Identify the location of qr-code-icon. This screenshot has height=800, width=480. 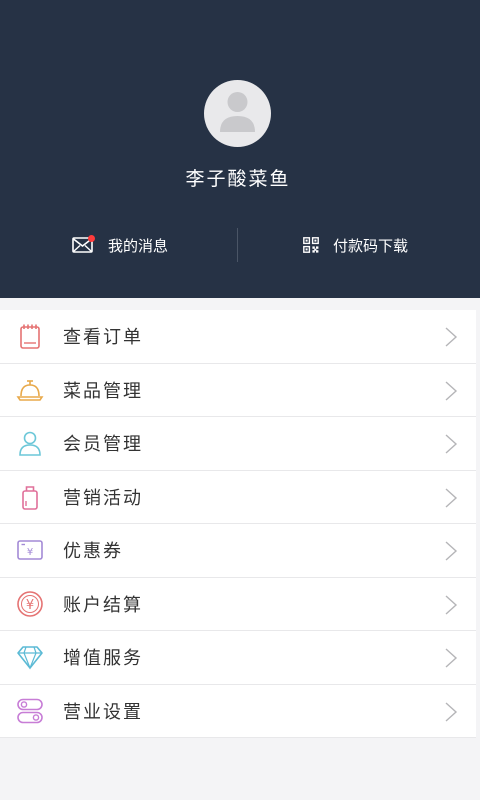
(311, 245).